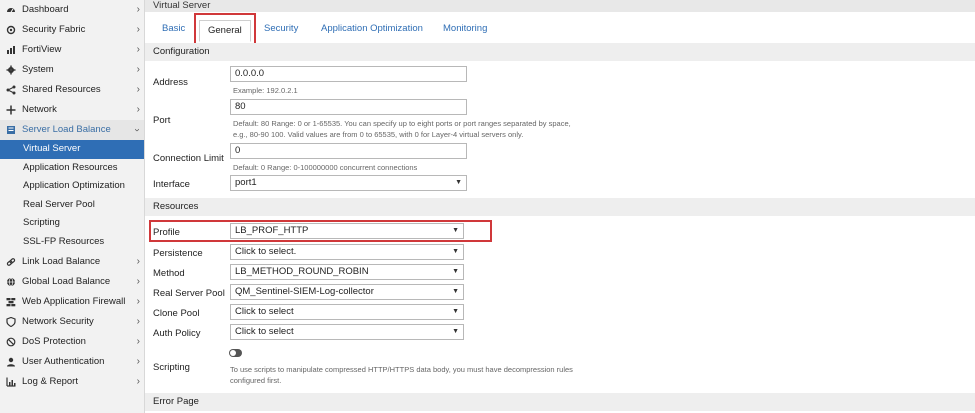  Describe the element at coordinates (72, 282) in the screenshot. I see `sidebar-item-global-load-balance: Global Load Balance ›` at that location.